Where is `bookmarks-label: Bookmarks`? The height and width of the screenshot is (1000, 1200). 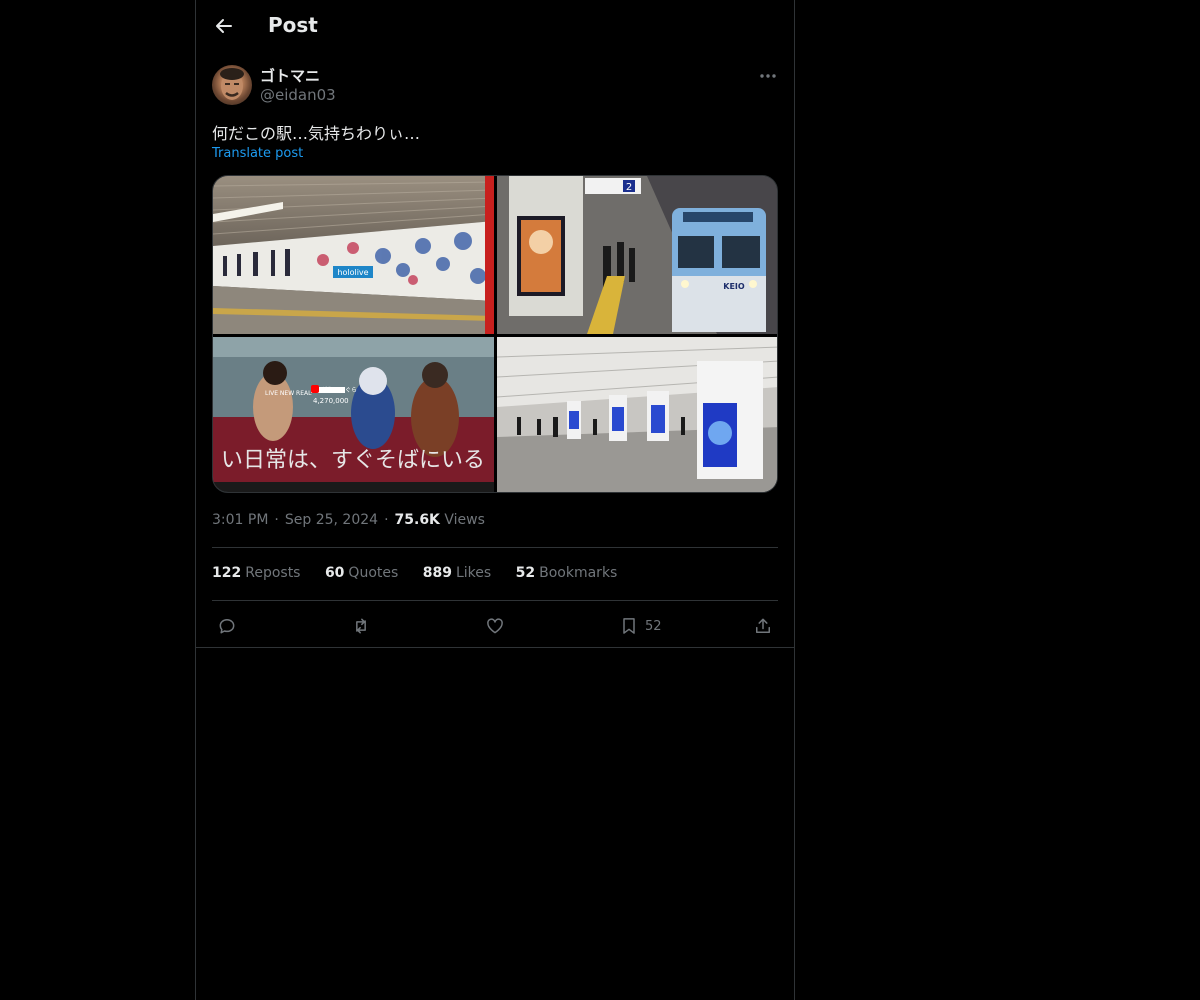 bookmarks-label: Bookmarks is located at coordinates (578, 573).